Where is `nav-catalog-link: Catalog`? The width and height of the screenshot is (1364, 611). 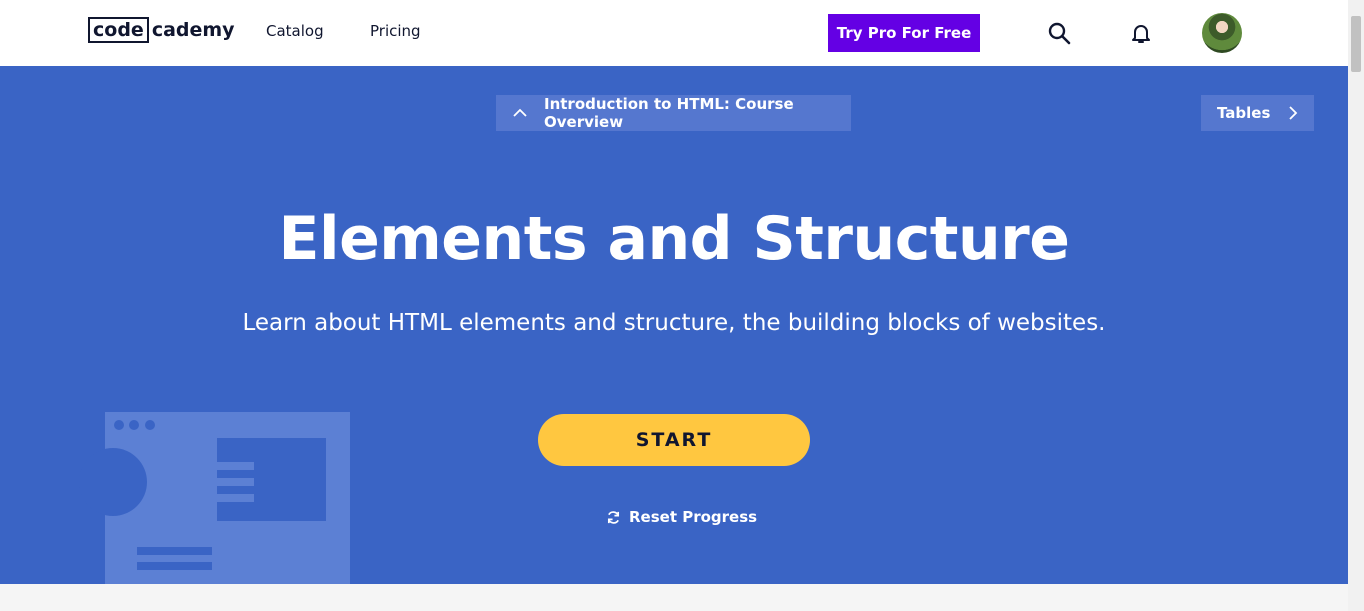
nav-catalog-link: Catalog is located at coordinates (295, 31).